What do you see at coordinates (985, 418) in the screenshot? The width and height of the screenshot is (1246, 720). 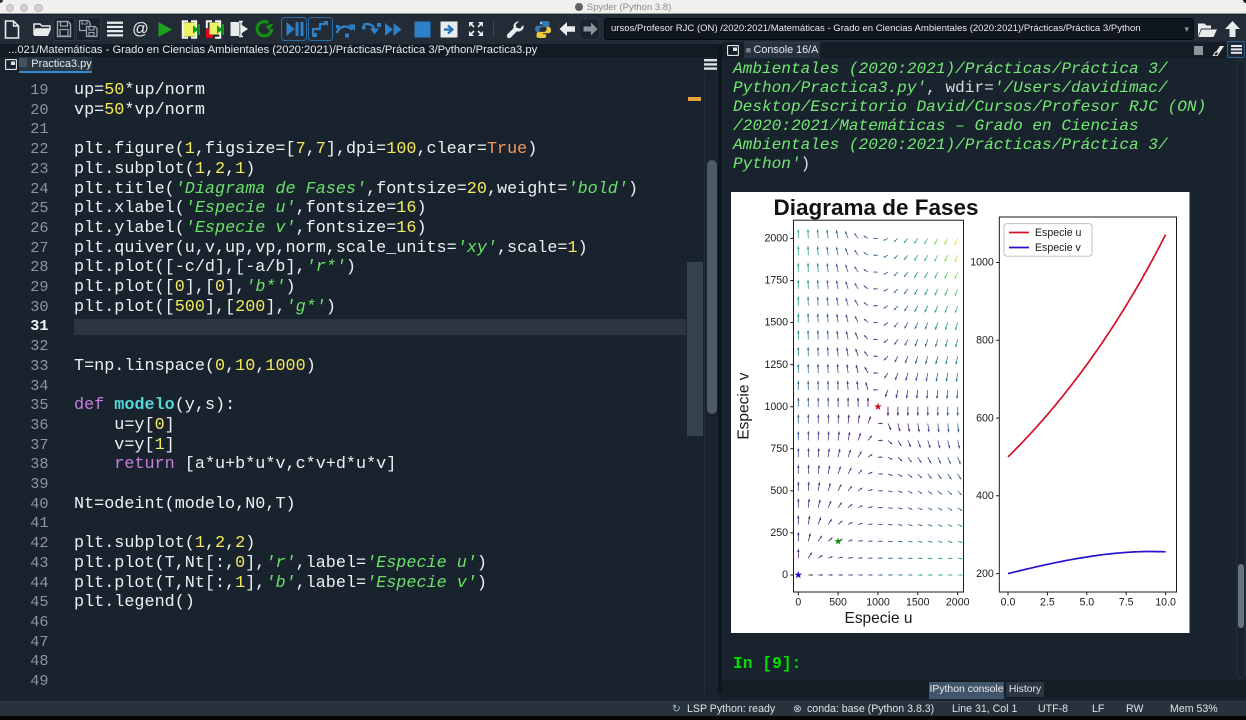 I see `svg-text: 600` at bounding box center [985, 418].